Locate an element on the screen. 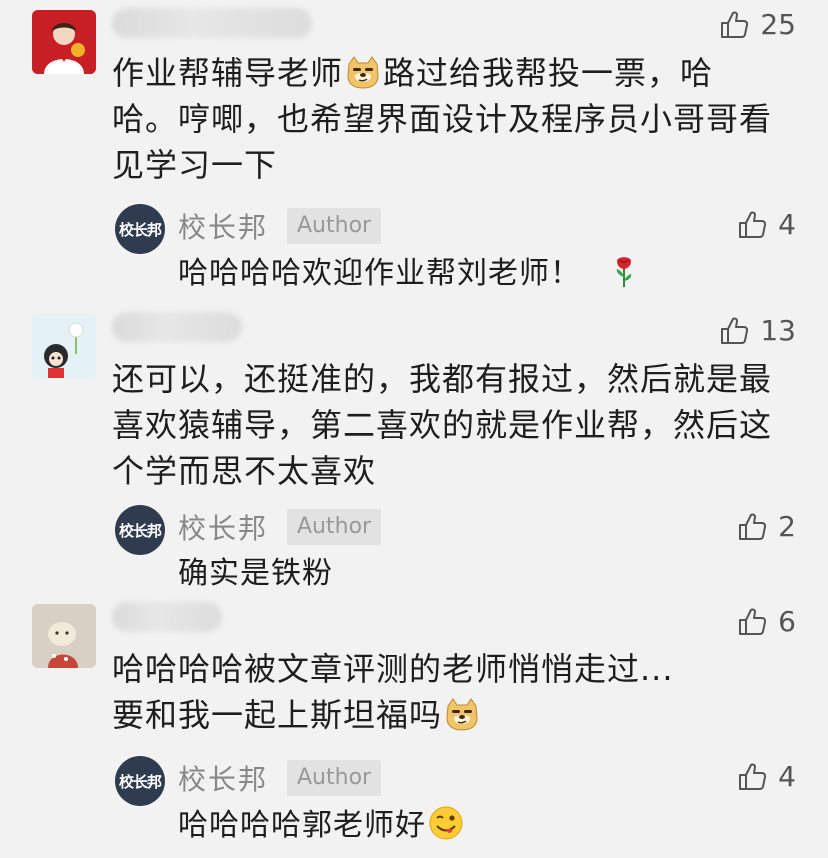 This screenshot has width=828, height=858. reply-text: 哈哈哈哈欢迎作业帮刘老师！ is located at coordinates (478, 274).